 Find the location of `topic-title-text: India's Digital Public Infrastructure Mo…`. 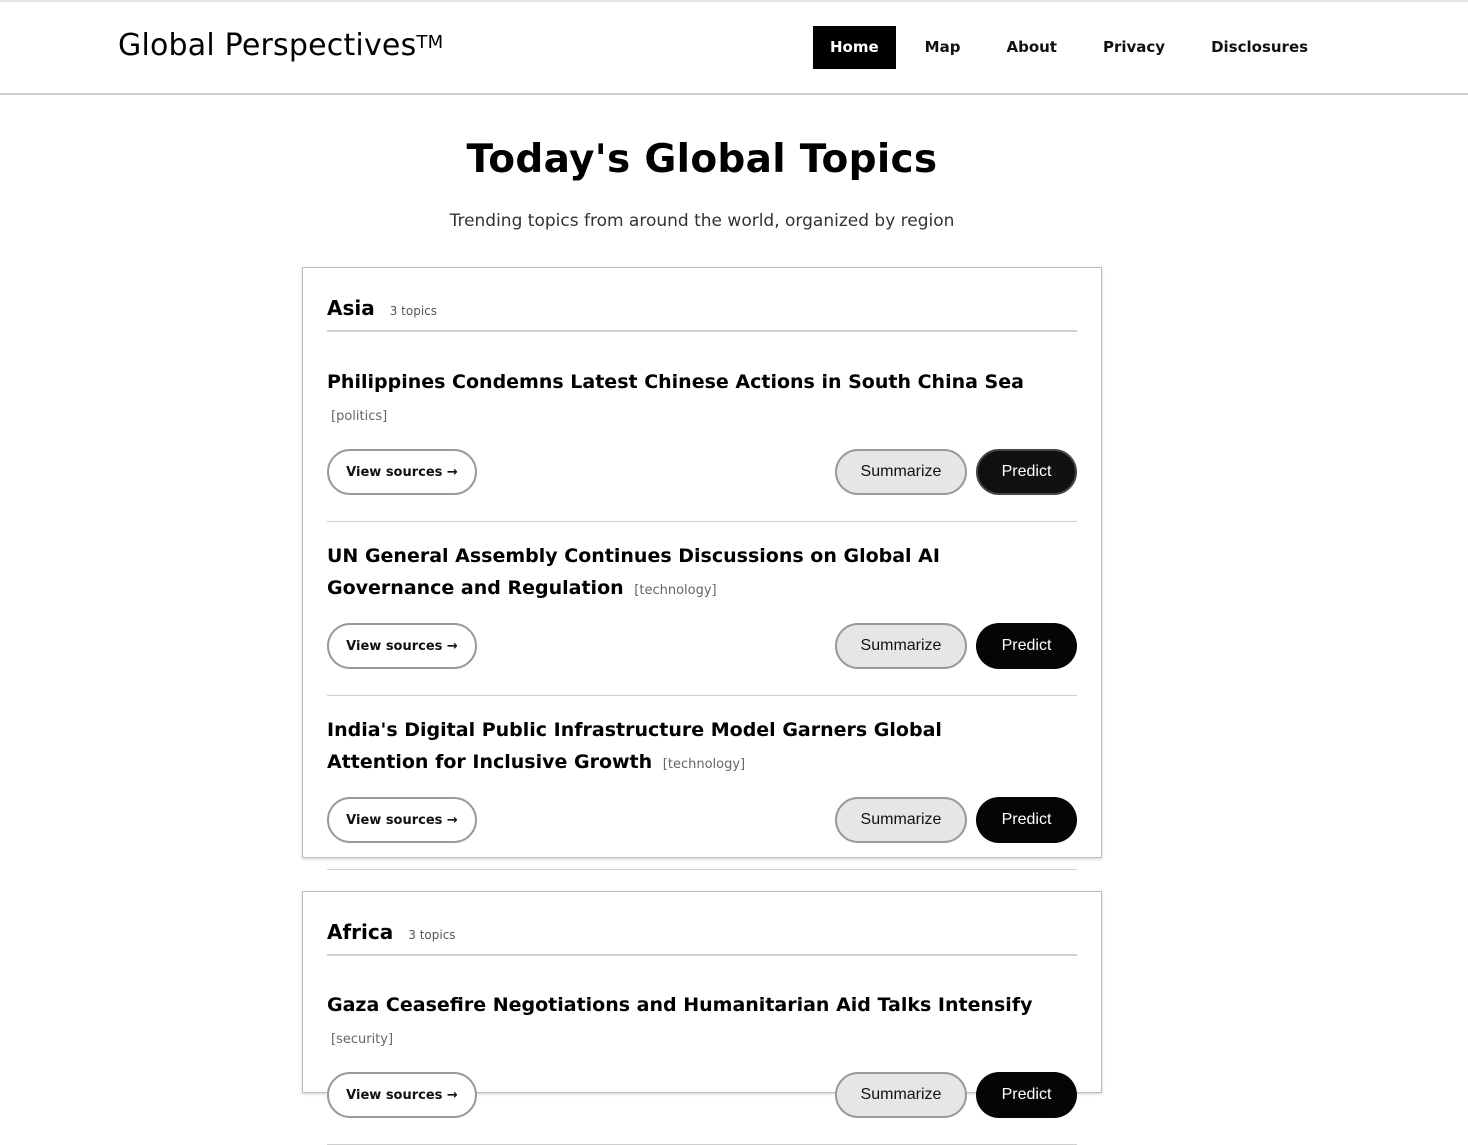

topic-title-text: India's Digital Public Infrastructure Mo… is located at coordinates (634, 746).